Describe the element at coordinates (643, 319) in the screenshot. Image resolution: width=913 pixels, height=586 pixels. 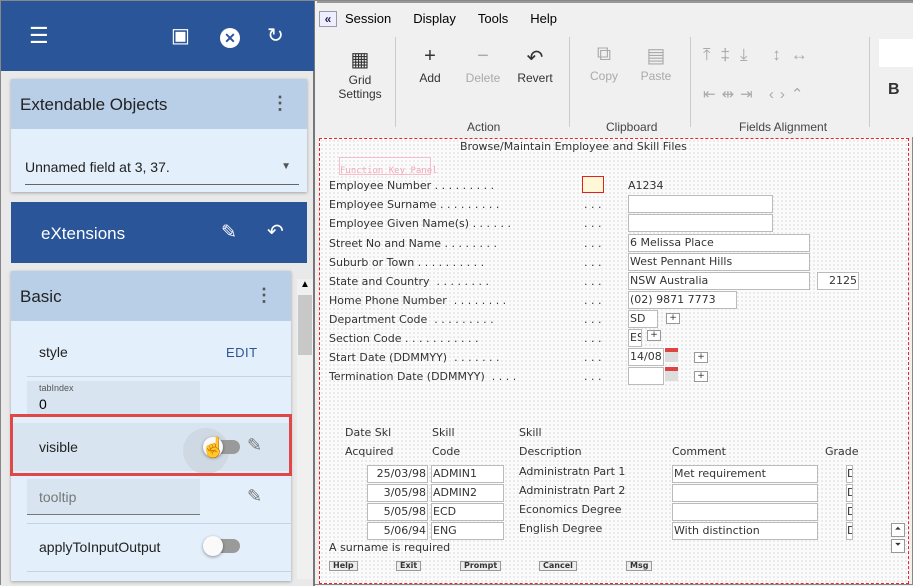
I see `field-input: SD` at that location.